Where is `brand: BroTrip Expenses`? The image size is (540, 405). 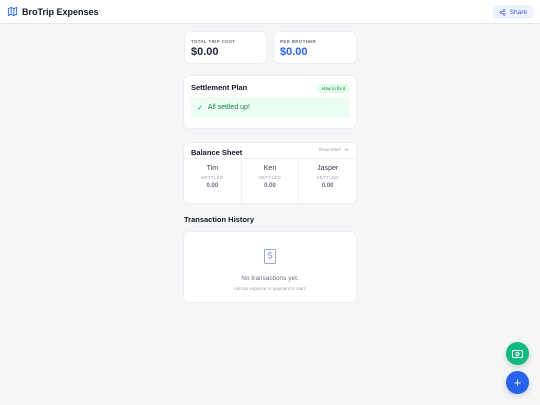
brand: BroTrip Expenses is located at coordinates (53, 11).